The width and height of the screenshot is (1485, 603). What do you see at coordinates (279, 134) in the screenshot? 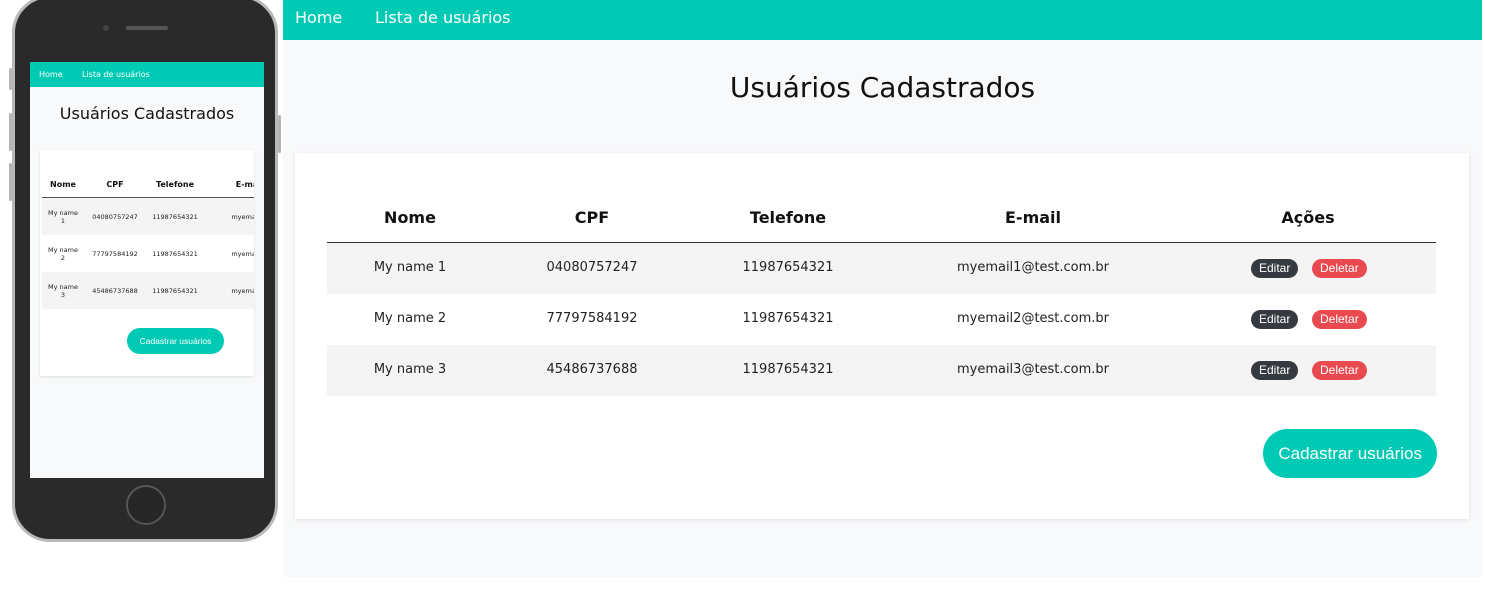
I see `phone-power-button` at bounding box center [279, 134].